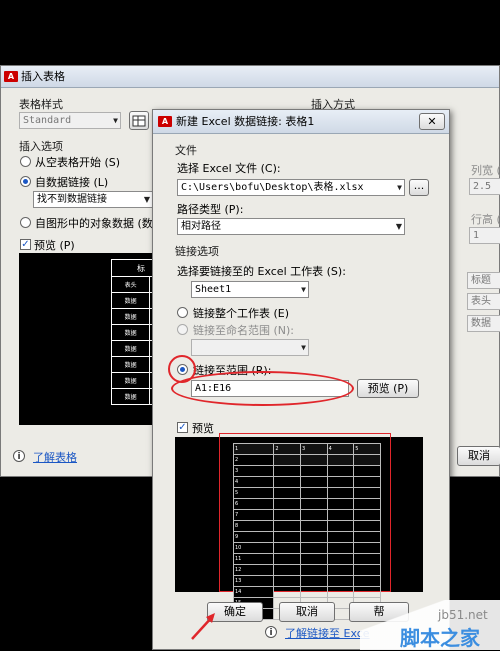  I want to click on data-link-value: 找不到数据链接, so click(72, 199).